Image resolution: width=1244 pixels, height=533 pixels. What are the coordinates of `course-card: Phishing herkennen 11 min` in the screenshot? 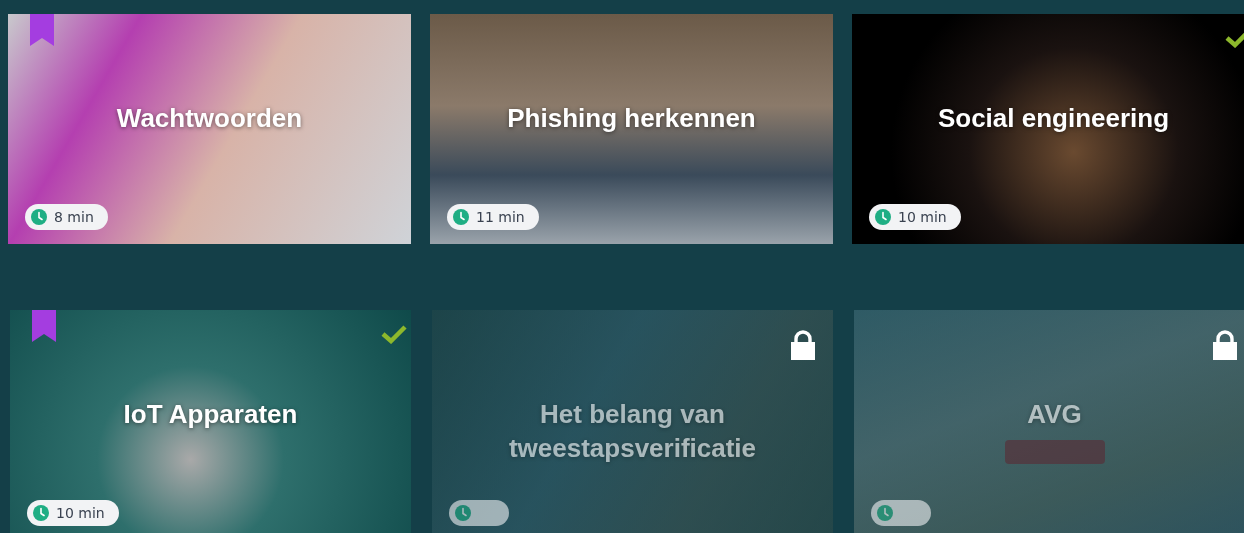 It's located at (631, 129).